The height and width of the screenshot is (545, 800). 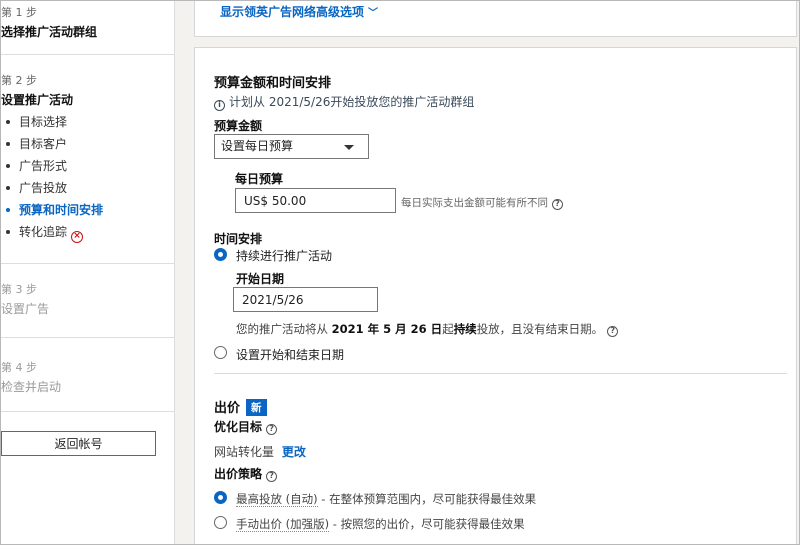 What do you see at coordinates (88, 90) in the screenshot?
I see `step-2: 第 2 步 设置推广活动` at bounding box center [88, 90].